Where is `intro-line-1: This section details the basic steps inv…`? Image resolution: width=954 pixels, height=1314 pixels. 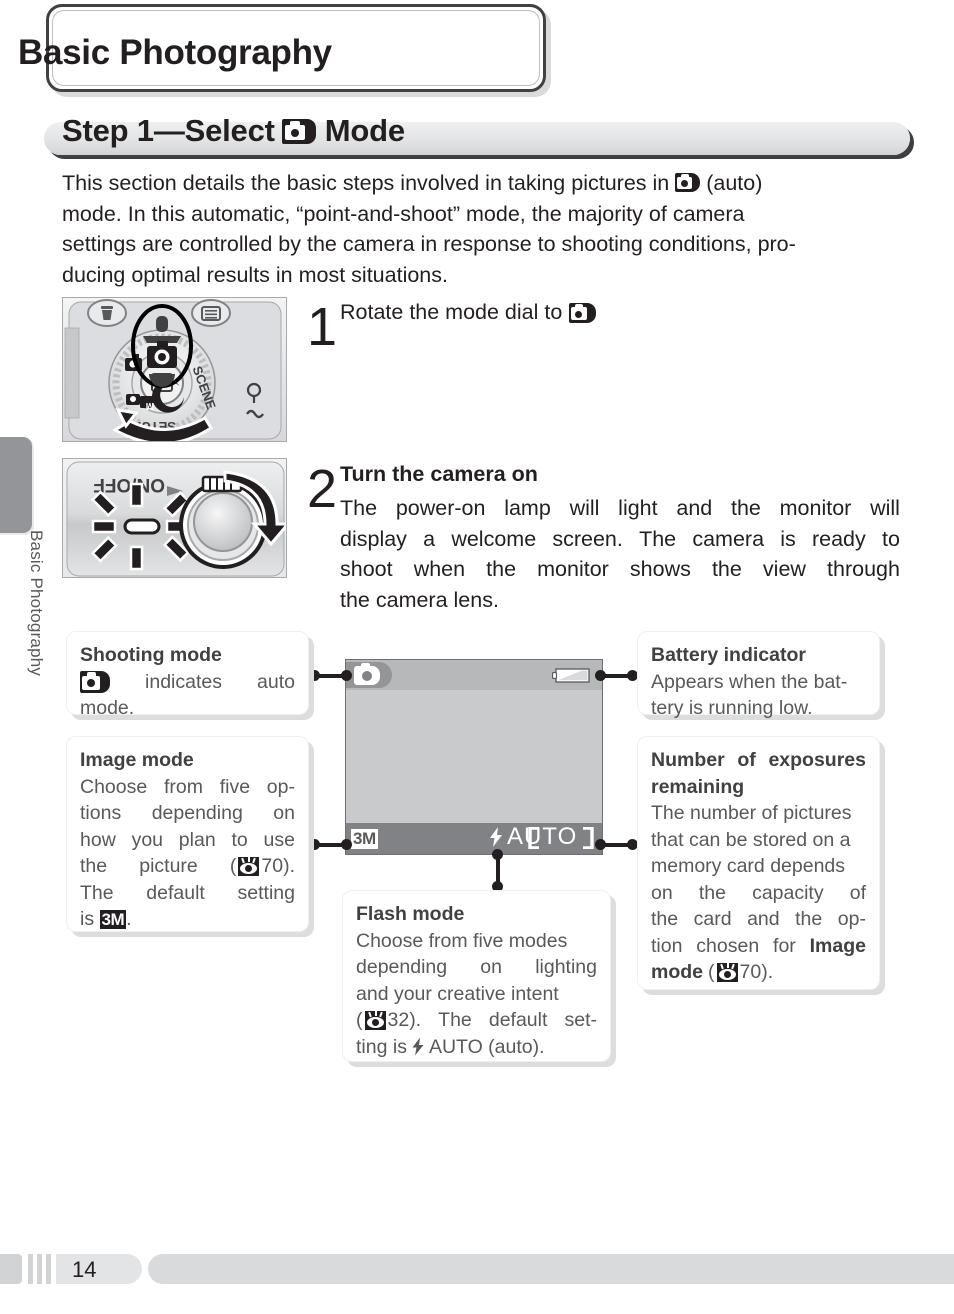 intro-line-1: This section details the basic steps inv… is located at coordinates (478, 183).